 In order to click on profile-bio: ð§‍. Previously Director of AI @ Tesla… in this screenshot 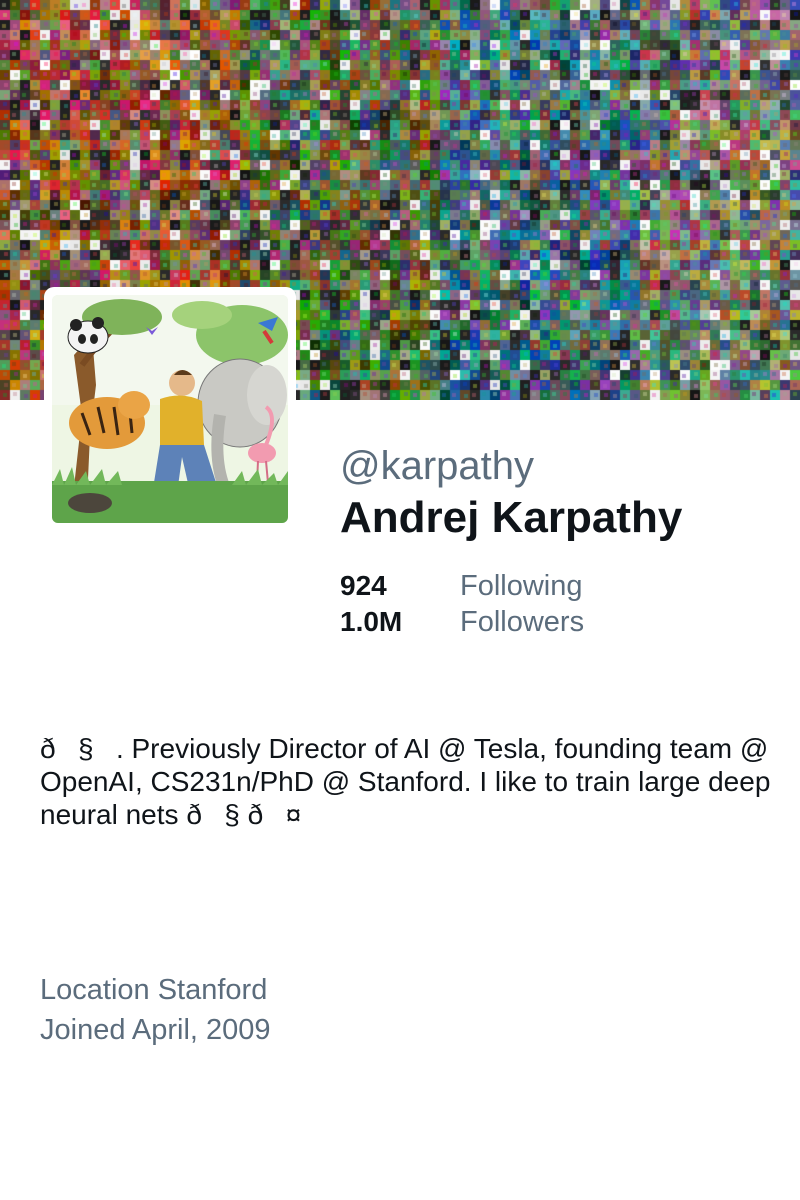, I will do `click(405, 781)`.